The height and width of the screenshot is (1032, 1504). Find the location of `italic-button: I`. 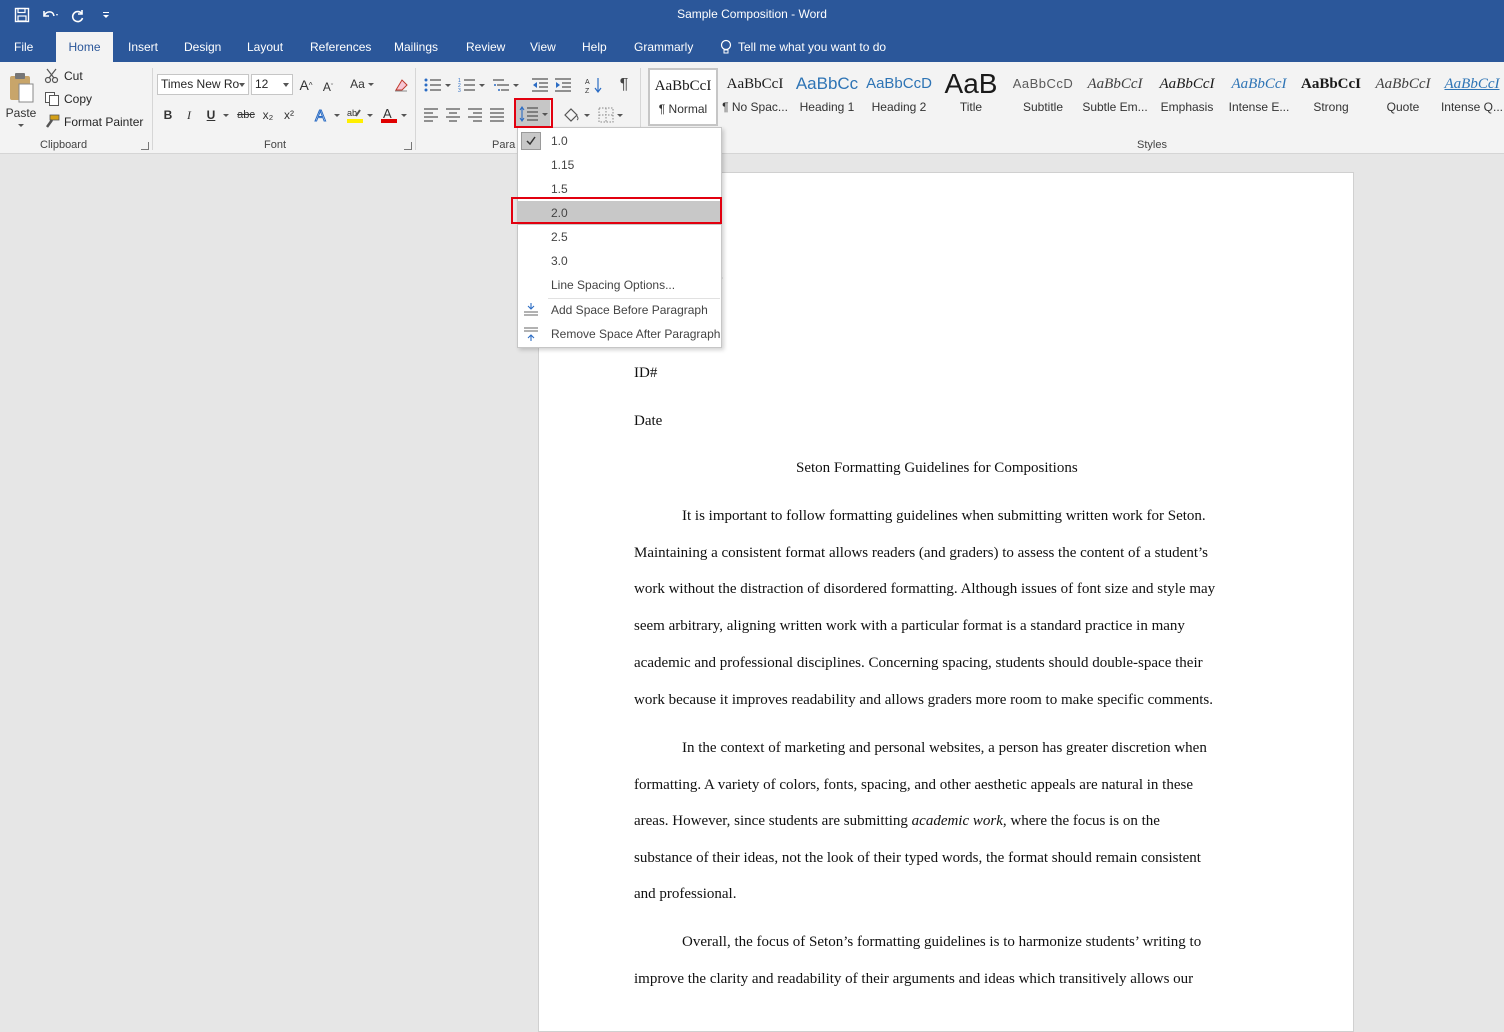

italic-button: I is located at coordinates (189, 115).